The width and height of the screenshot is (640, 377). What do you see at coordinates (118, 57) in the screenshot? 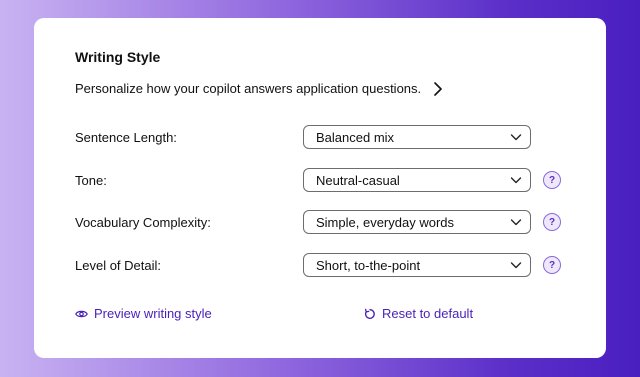
I see `section-title: Writing Style` at bounding box center [118, 57].